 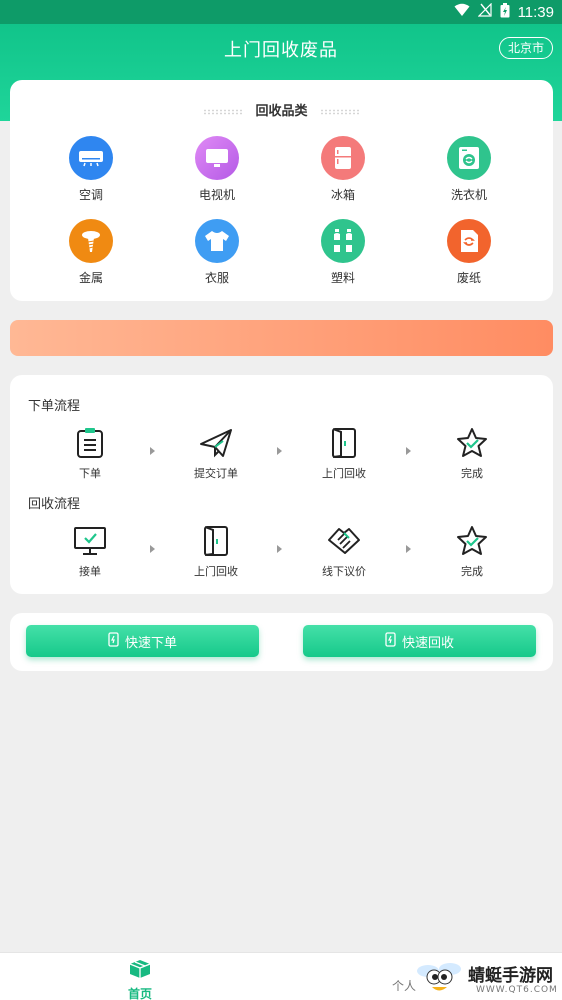 What do you see at coordinates (517, 990) in the screenshot?
I see `watermark-url: WWW.QT6.COM` at bounding box center [517, 990].